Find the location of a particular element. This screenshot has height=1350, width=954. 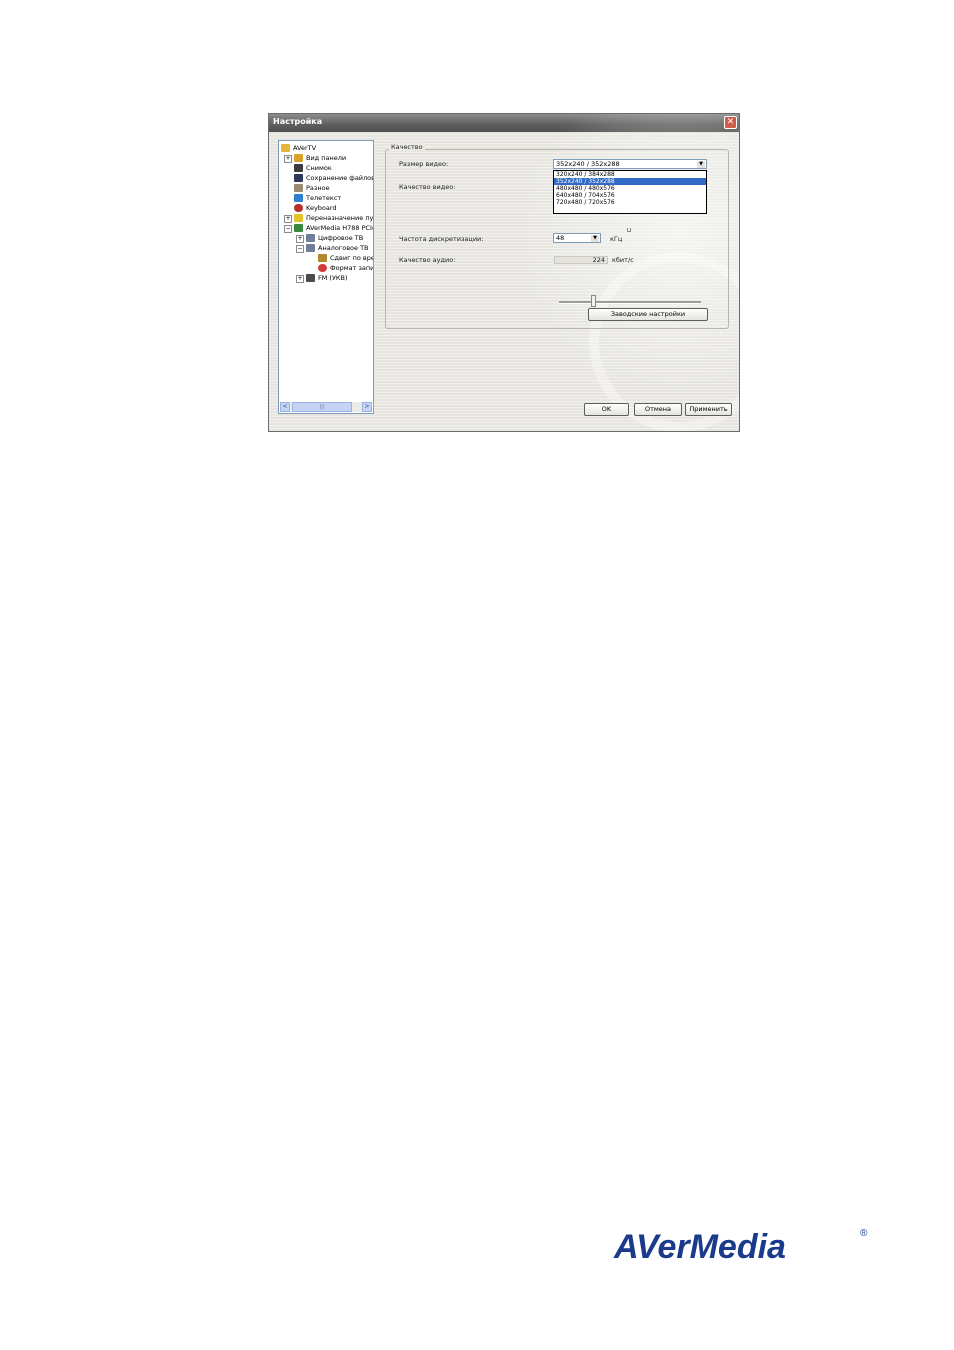

audio-quality-unit: кбит/с is located at coordinates (623, 260).